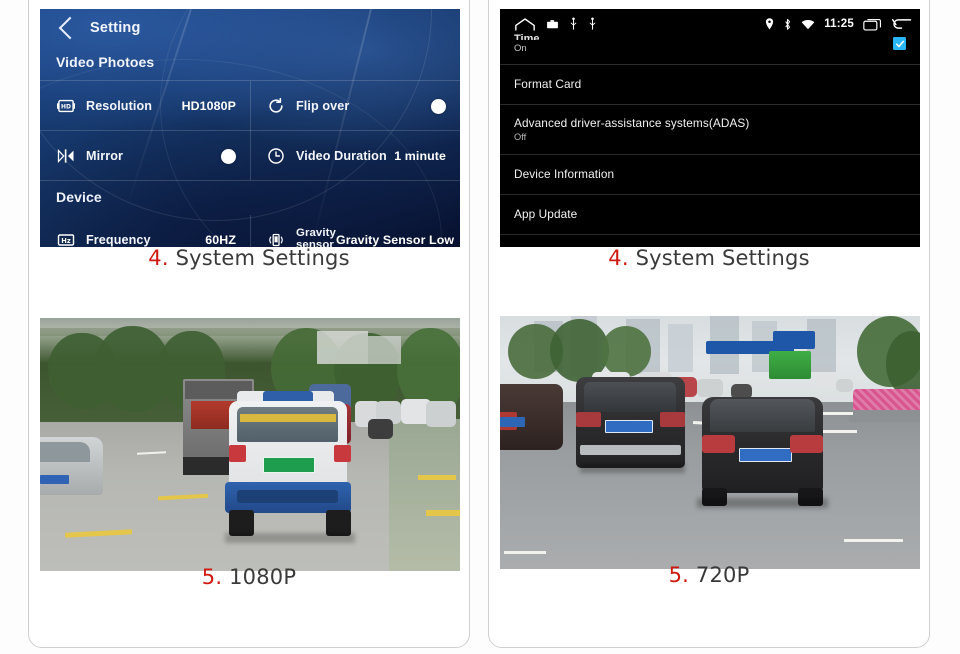 The height and width of the screenshot is (654, 960). I want to click on wifi-icon, so click(808, 24).